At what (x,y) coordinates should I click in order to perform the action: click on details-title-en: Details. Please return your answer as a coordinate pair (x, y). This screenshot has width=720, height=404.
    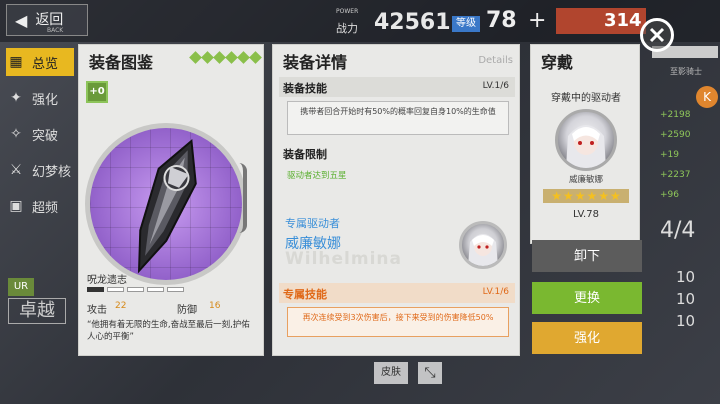
    Looking at the image, I should click on (495, 60).